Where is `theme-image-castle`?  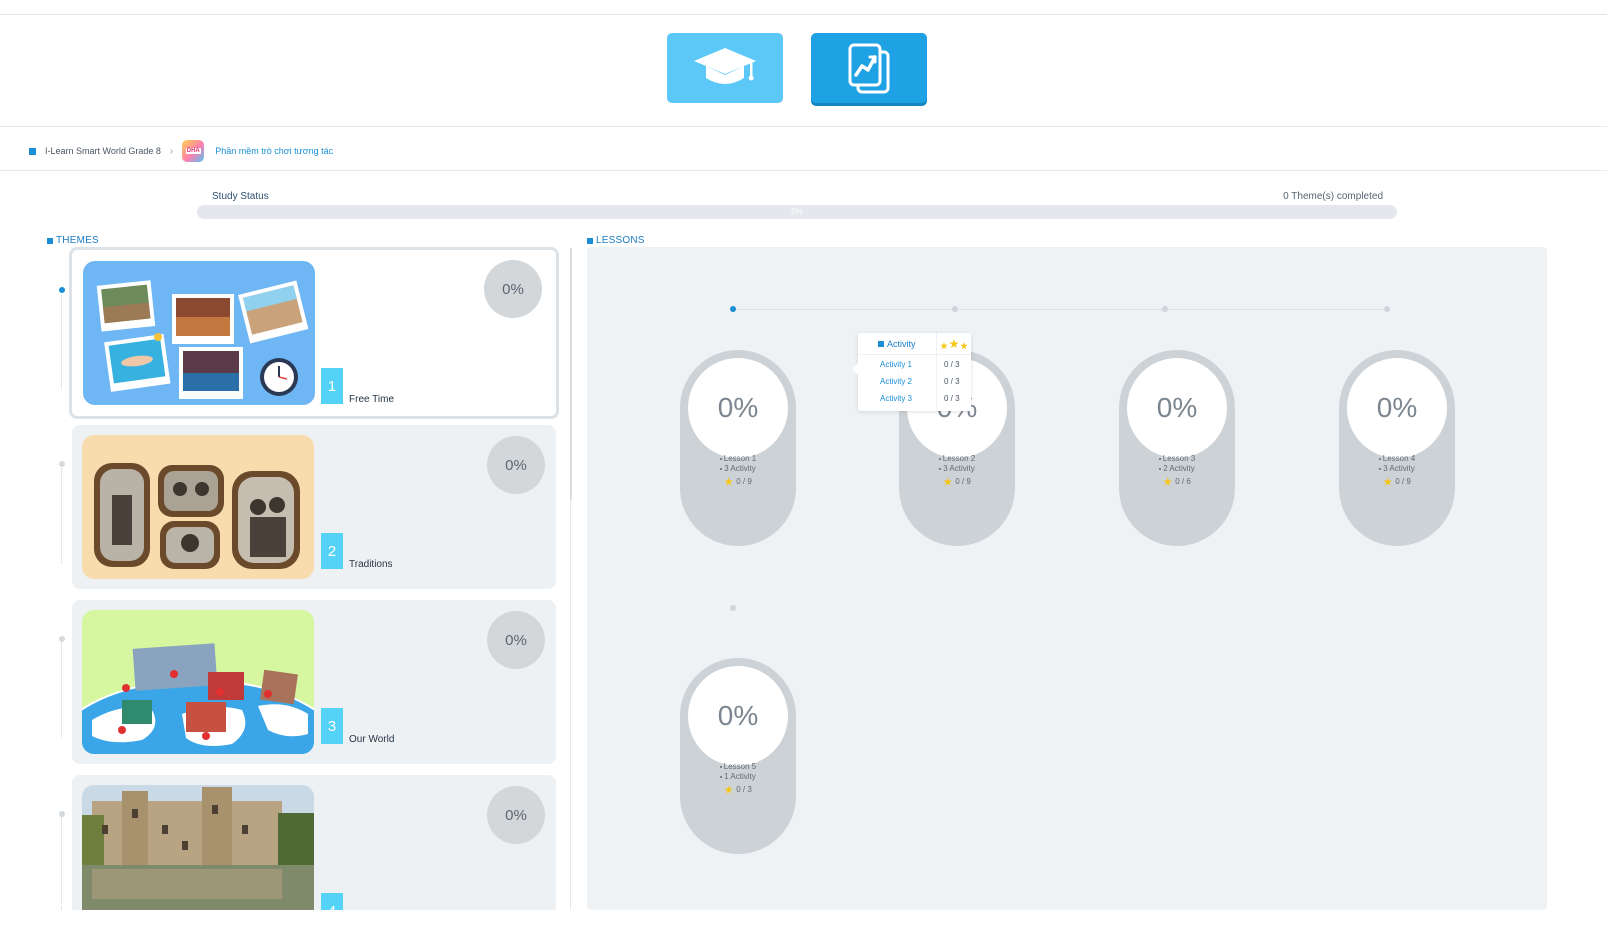
theme-image-castle is located at coordinates (198, 847).